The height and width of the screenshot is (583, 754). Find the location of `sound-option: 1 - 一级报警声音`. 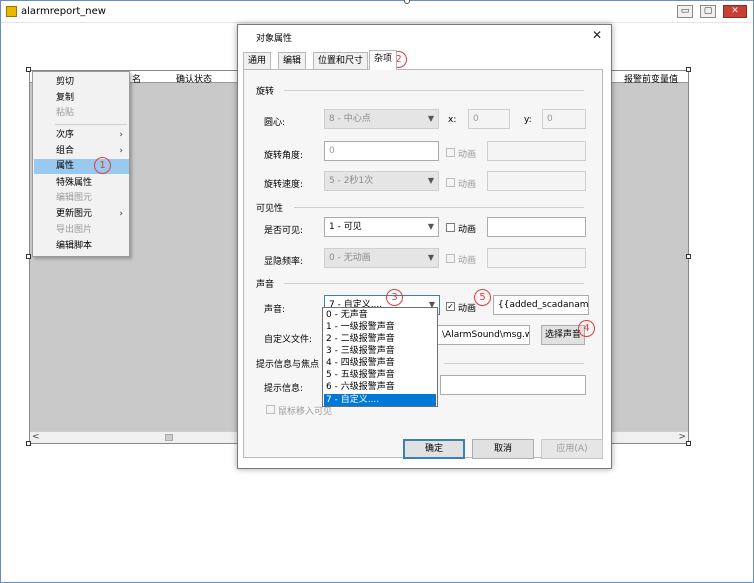

sound-option: 1 - 一级报警声音 is located at coordinates (380, 327).